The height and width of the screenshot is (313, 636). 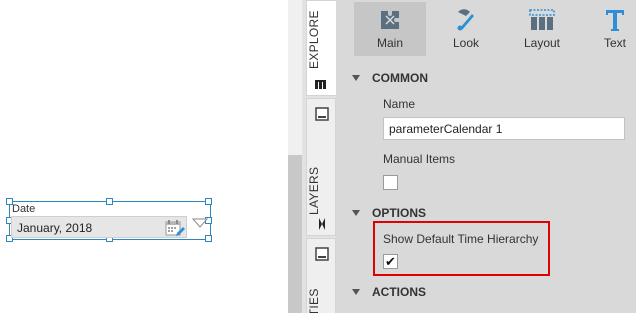 I want to click on side-tab-strip: EXPLORE LAYERS RTIES, so click(x=319, y=156).